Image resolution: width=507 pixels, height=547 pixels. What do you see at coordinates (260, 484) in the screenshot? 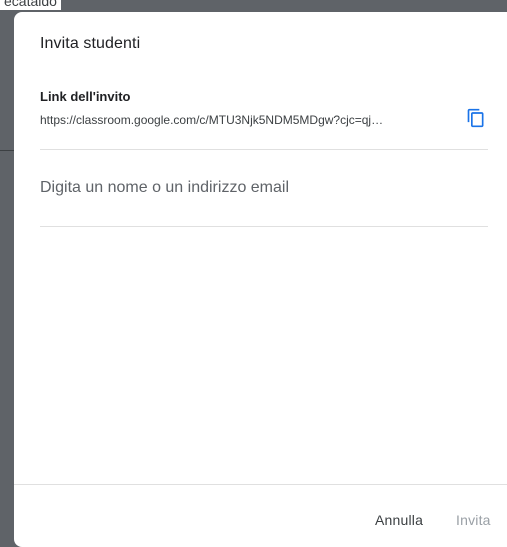
I see `footer-divider` at bounding box center [260, 484].